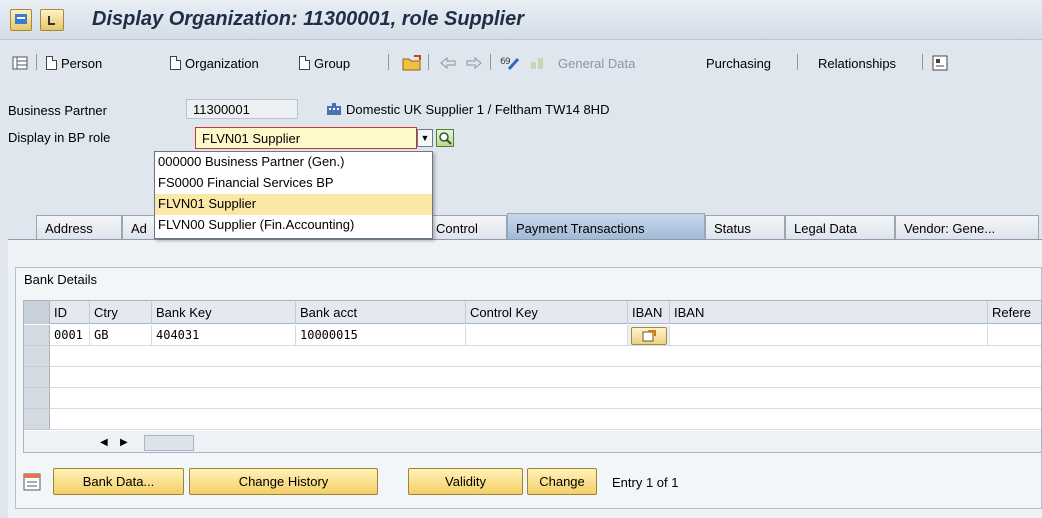 The height and width of the screenshot is (518, 1042). Describe the element at coordinates (547, 312) in the screenshot. I see `column-header-control-key: Control Key` at that location.